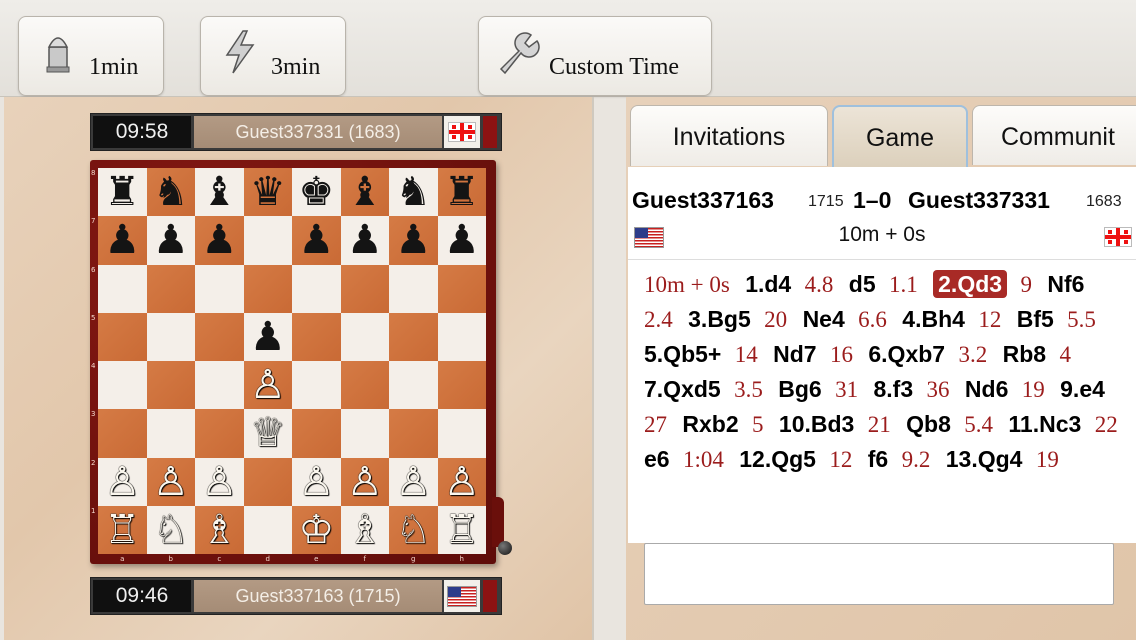 Image resolution: width=1136 pixels, height=640 pixels. I want to click on black-piece: ♜, so click(462, 192).